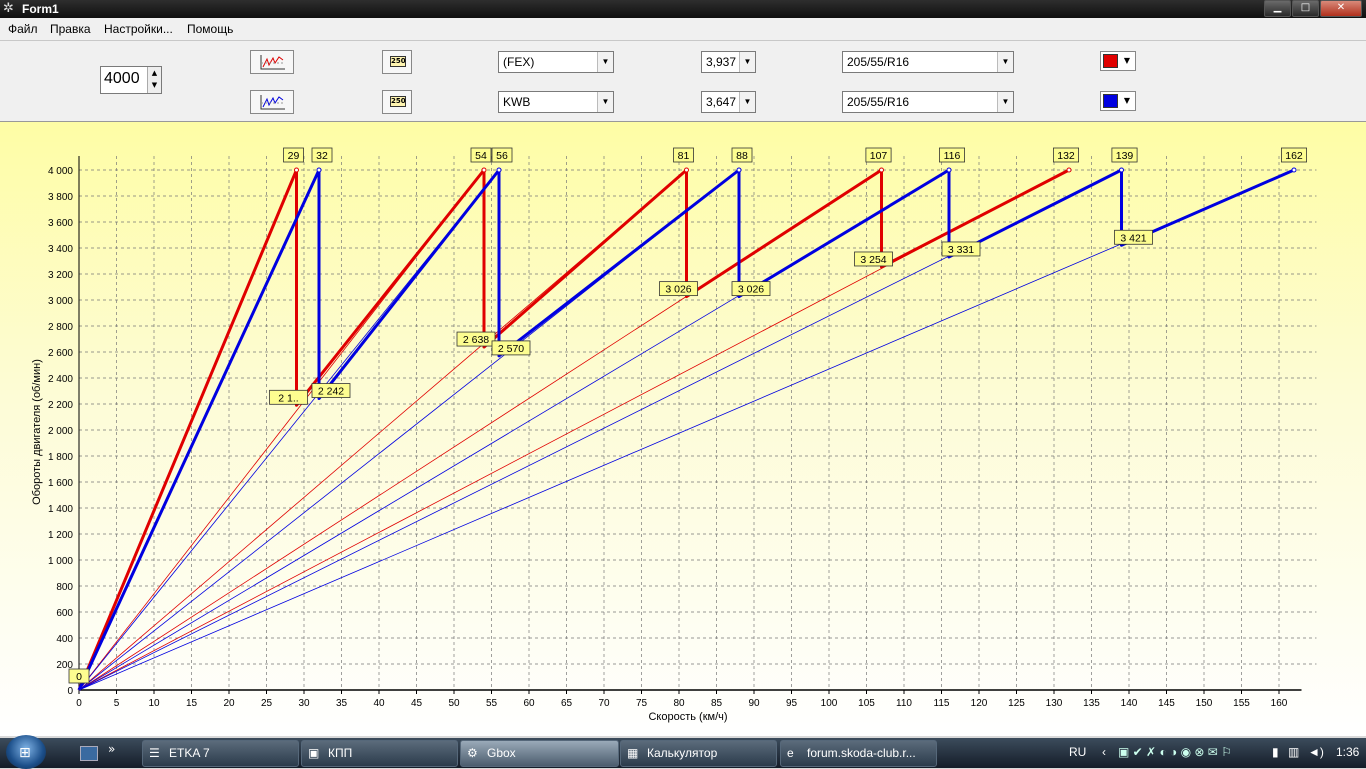  I want to click on x-tick-label: 60, so click(529, 703).